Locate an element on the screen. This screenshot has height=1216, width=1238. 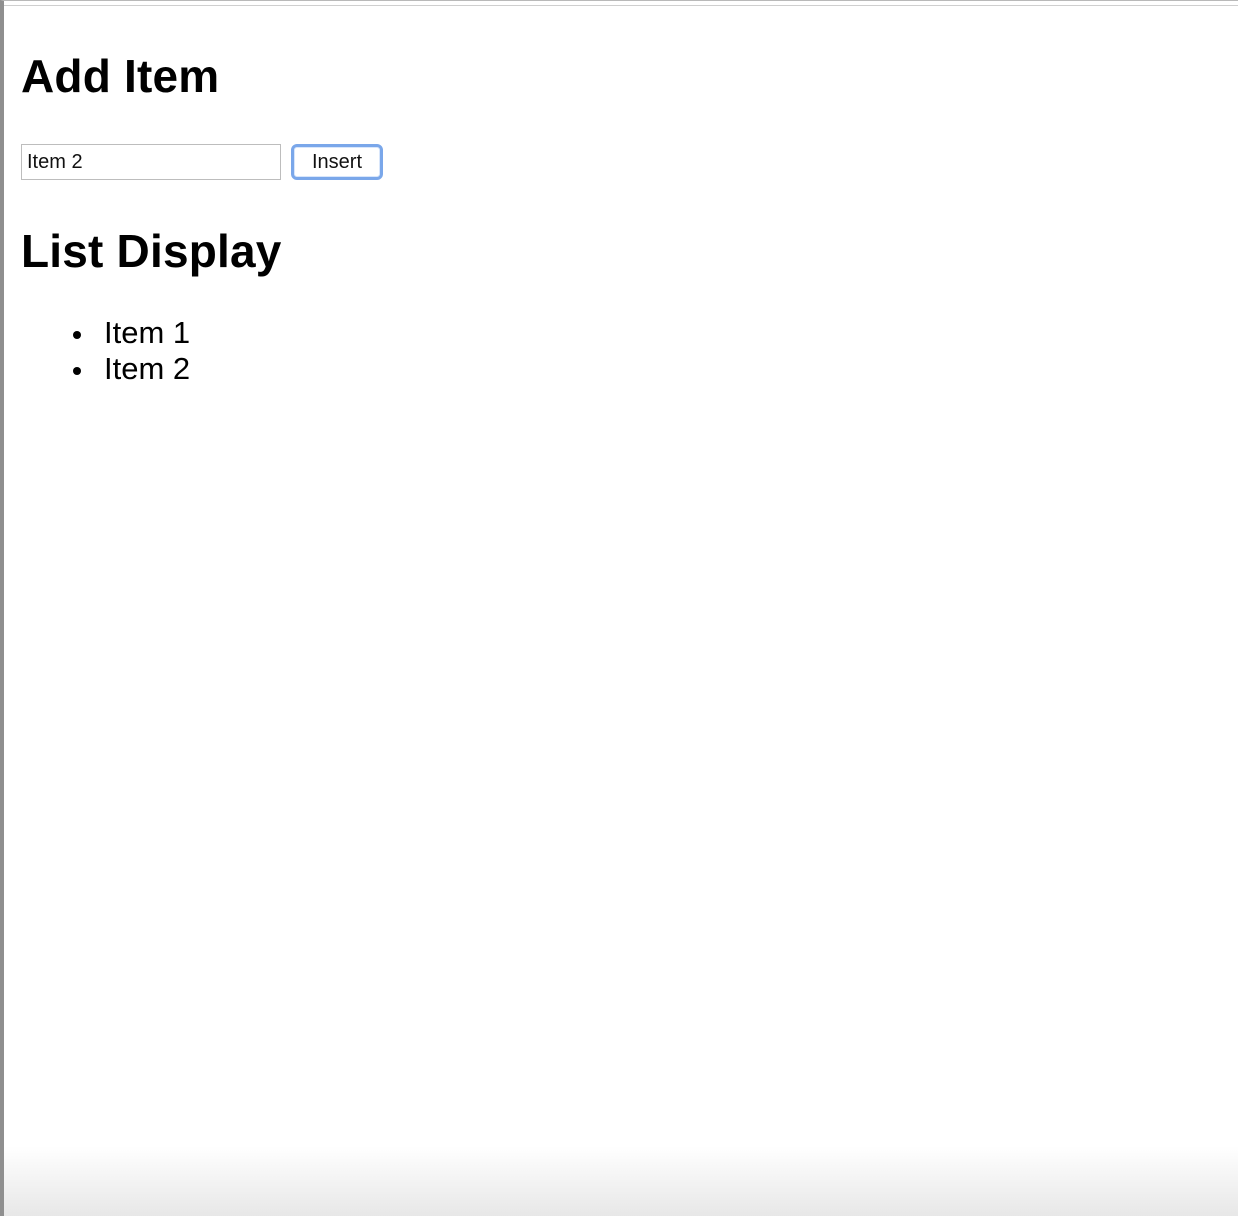
bottom-shadow is located at coordinates (621, 1181).